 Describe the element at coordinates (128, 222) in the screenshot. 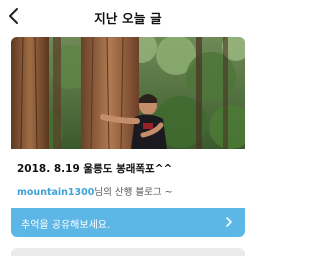

I see `share-memory-button: 추억을 공유해보세요.` at that location.